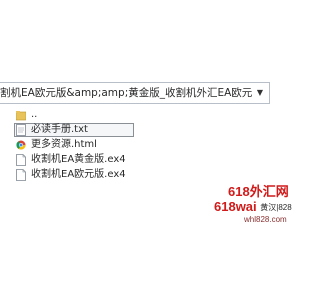 The height and width of the screenshot is (300, 320). I want to click on address-path: 割机EA欧元版&amp;amp;黄金版_收割机外汇EA欧元版&, so click(126, 93).